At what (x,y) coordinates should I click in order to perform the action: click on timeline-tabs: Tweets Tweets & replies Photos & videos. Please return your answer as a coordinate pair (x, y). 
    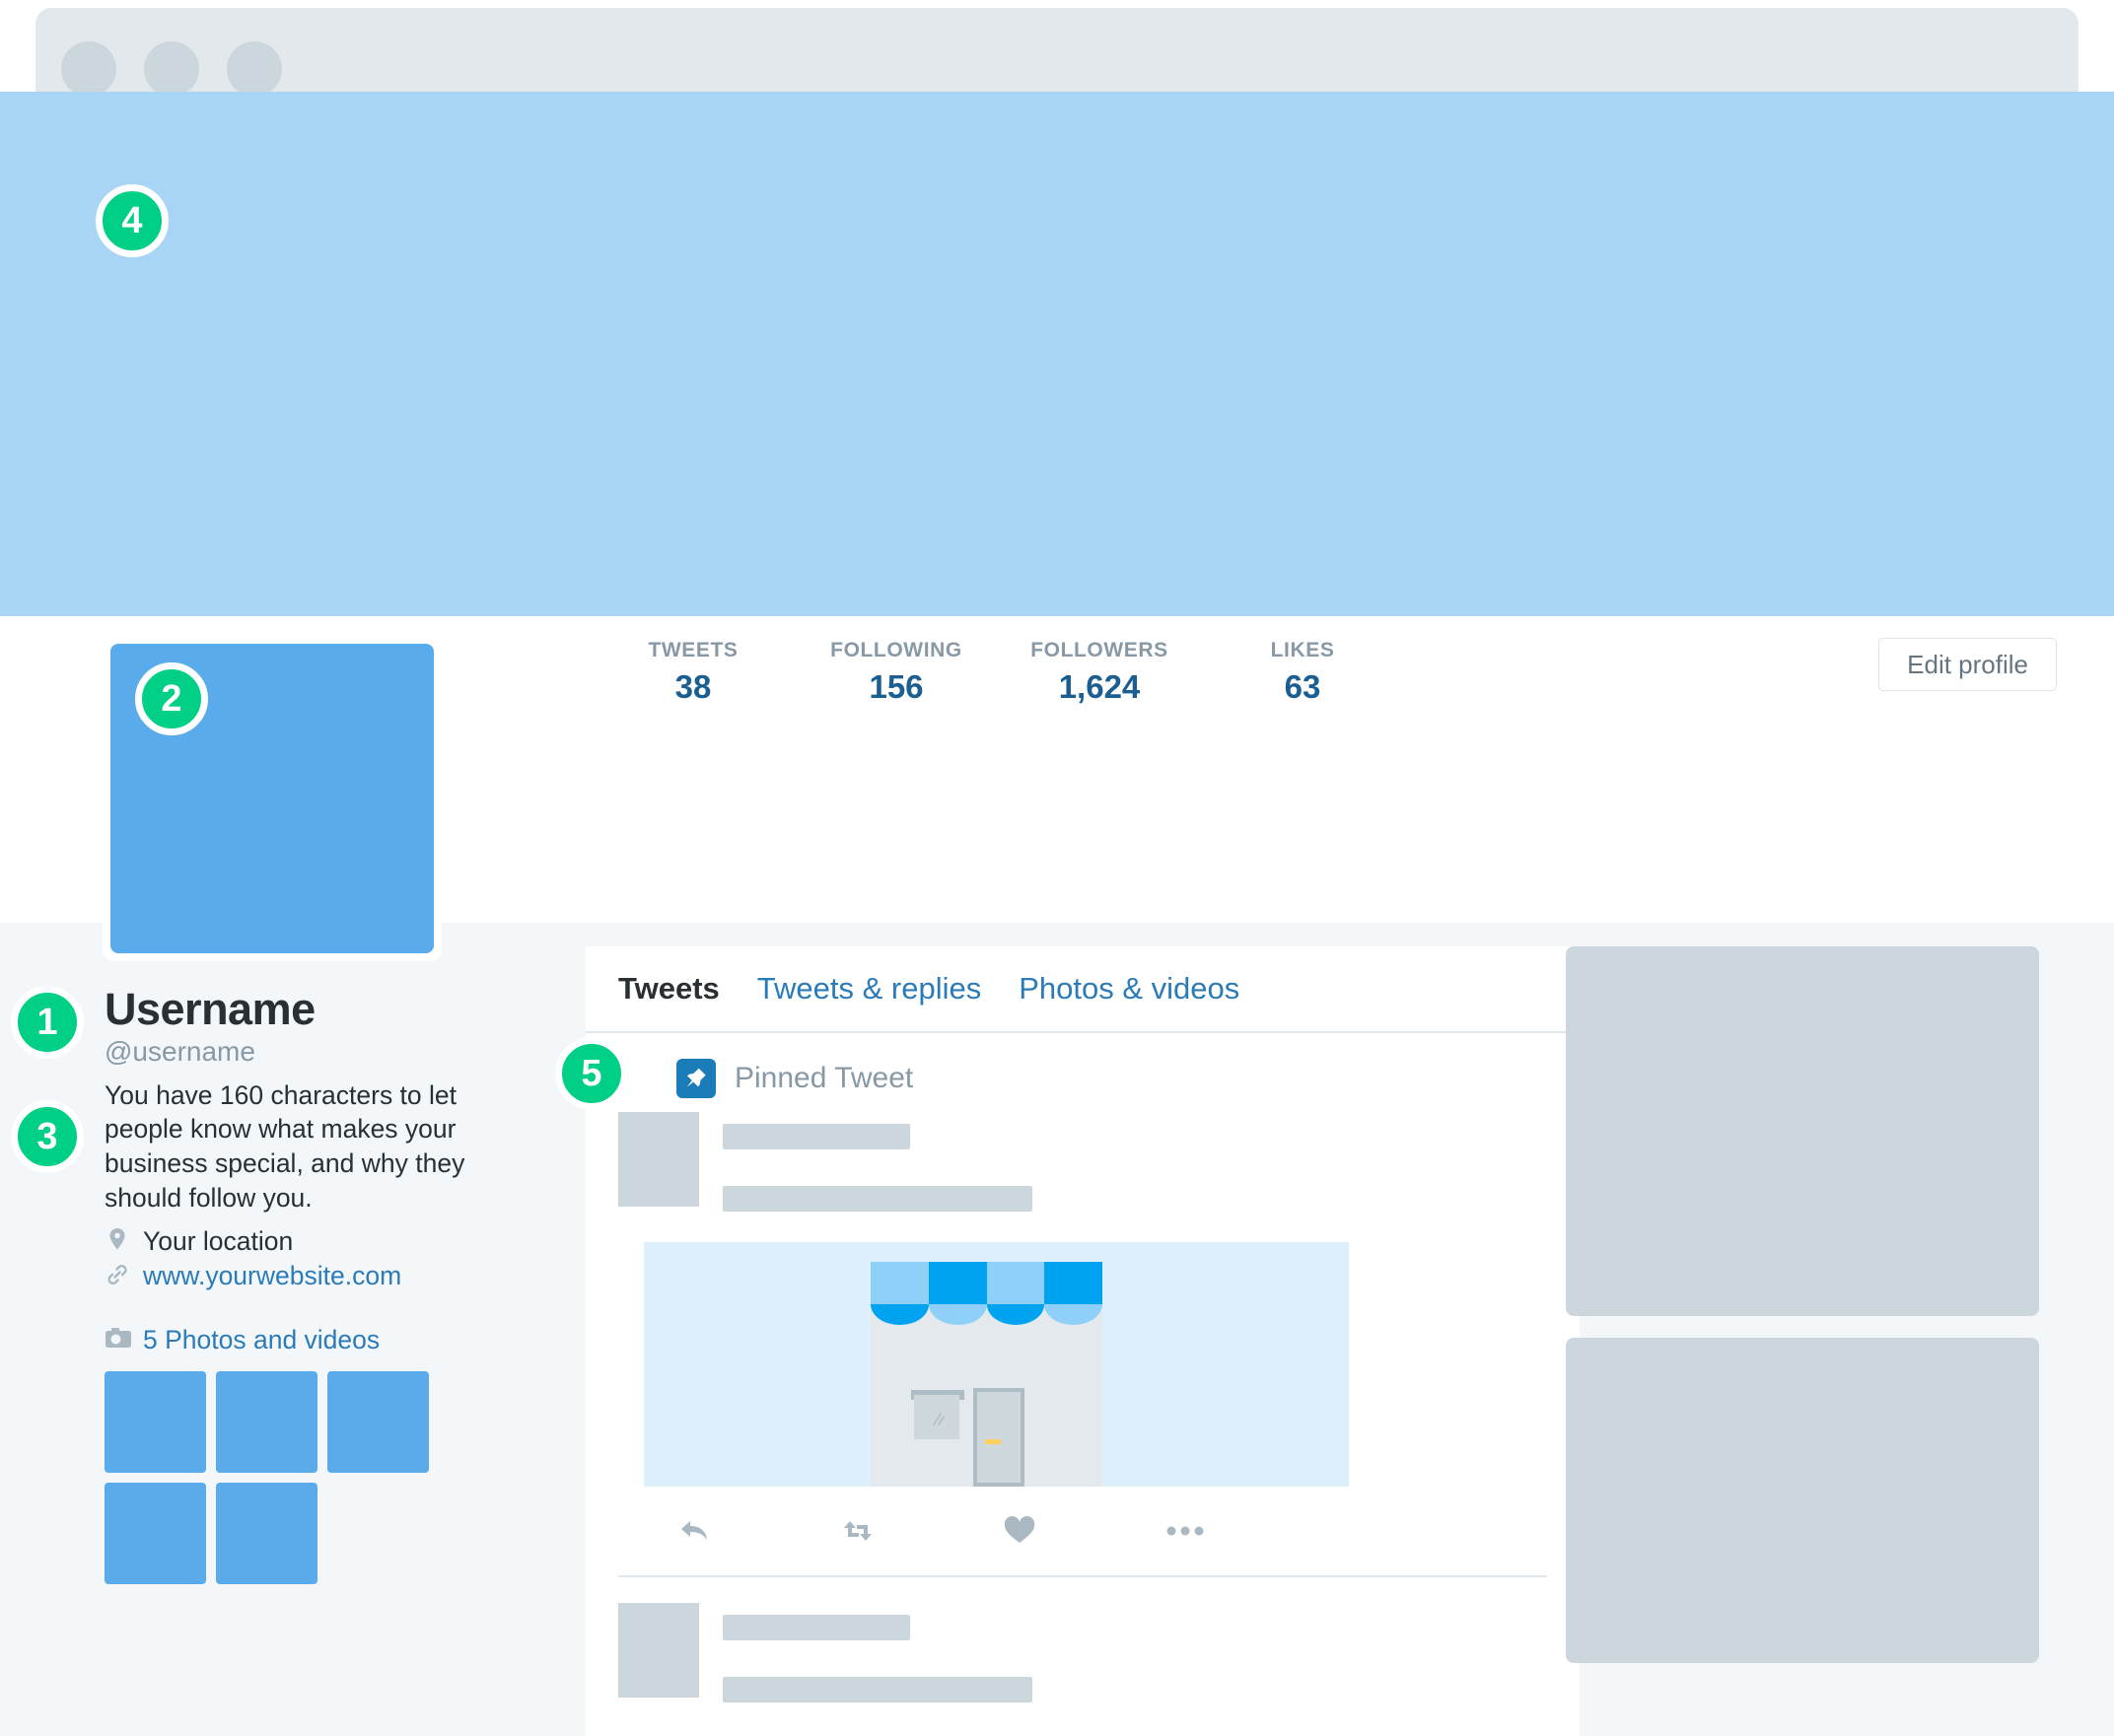
    Looking at the image, I should click on (1083, 989).